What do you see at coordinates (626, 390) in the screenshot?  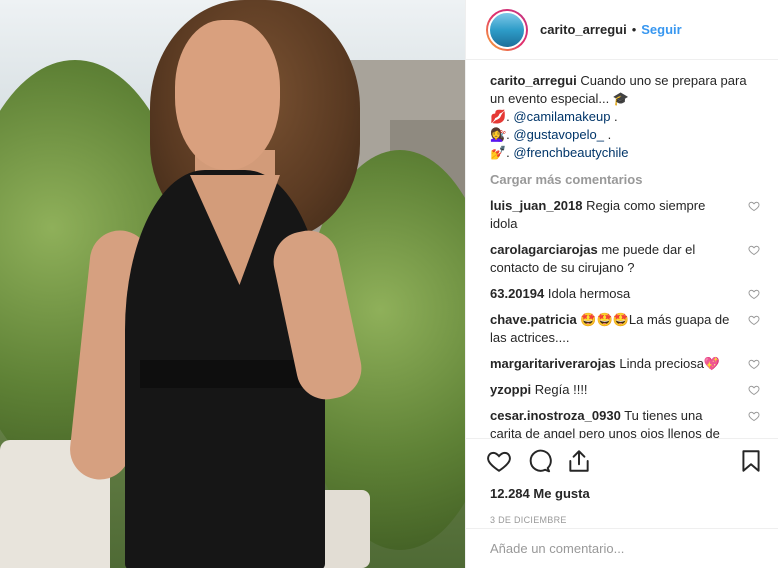 I see `comment-item: yzoppi Regía !!!!` at bounding box center [626, 390].